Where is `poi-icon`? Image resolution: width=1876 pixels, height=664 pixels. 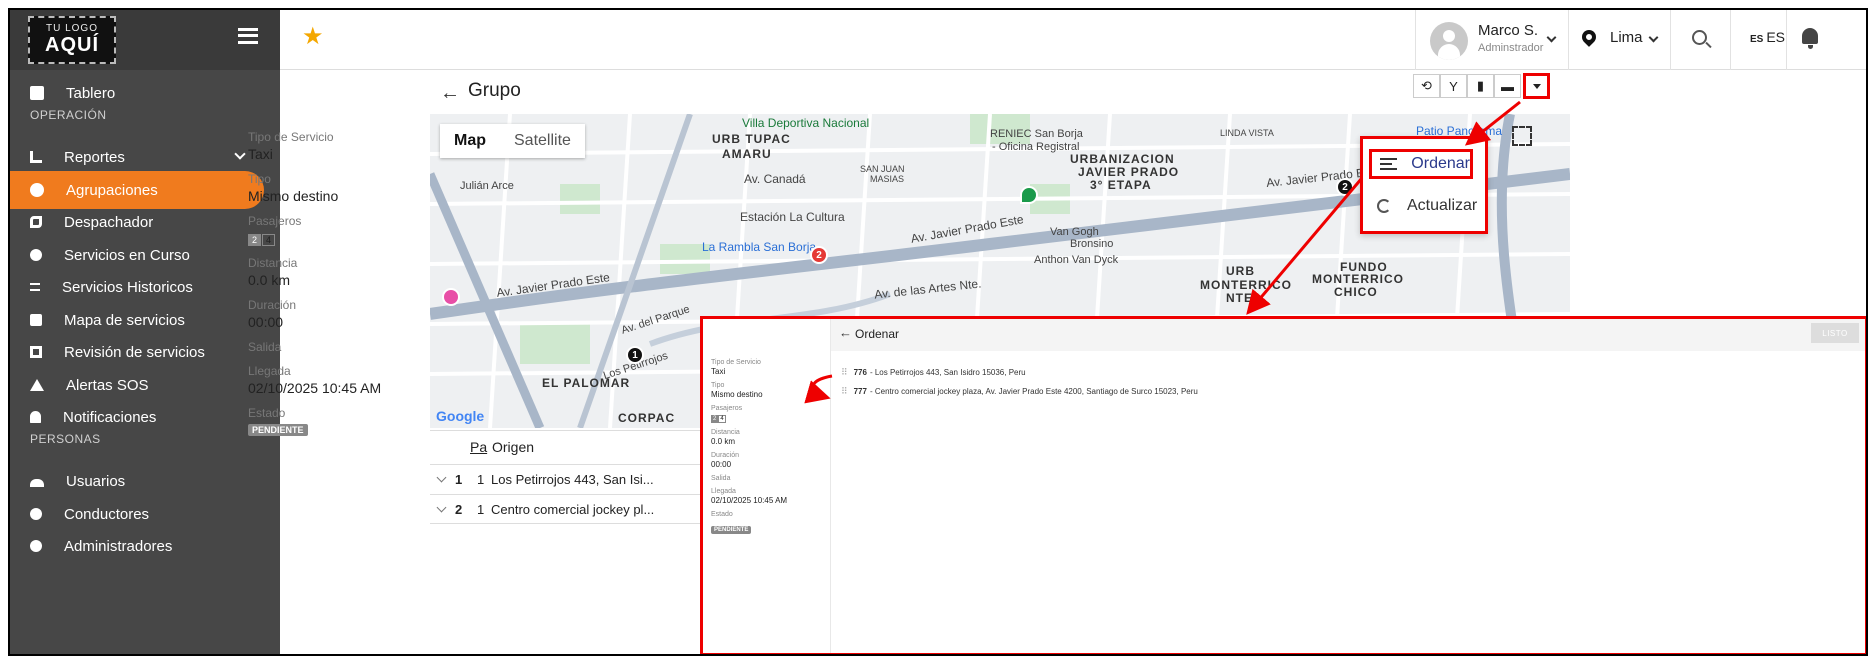 poi-icon is located at coordinates (1029, 195).